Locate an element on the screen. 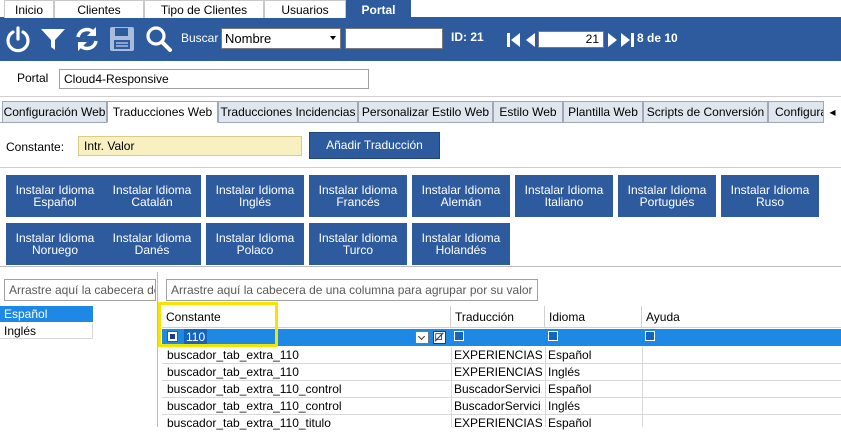  tab-estilo-web: Estilo Web is located at coordinates (528, 112).